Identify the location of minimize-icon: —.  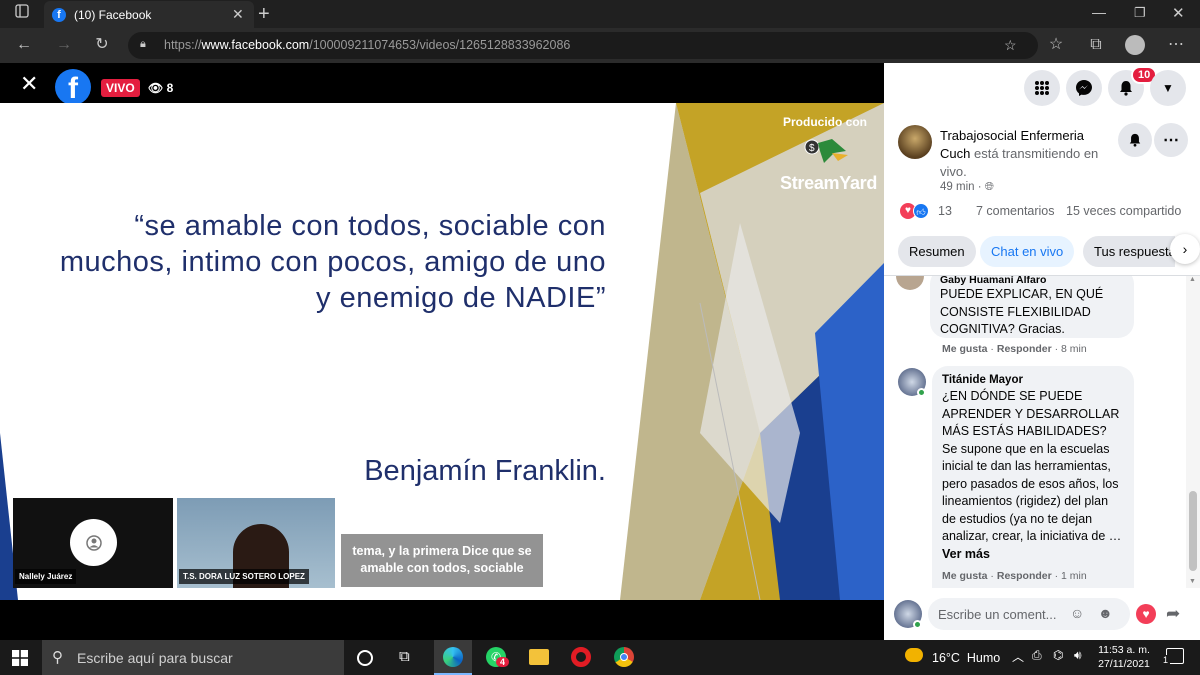
(1099, 12).